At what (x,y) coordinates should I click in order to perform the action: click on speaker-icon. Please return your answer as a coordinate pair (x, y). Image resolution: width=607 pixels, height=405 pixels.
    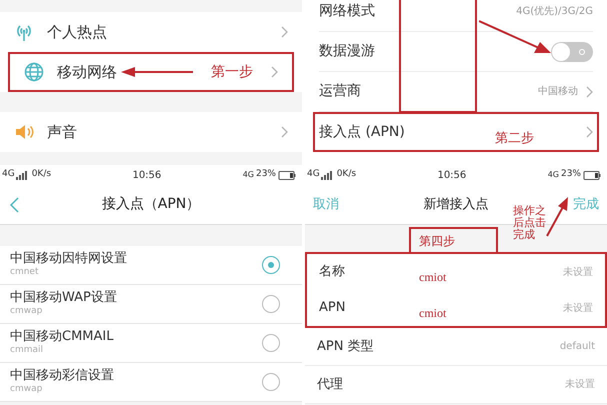
    Looking at the image, I should click on (24, 132).